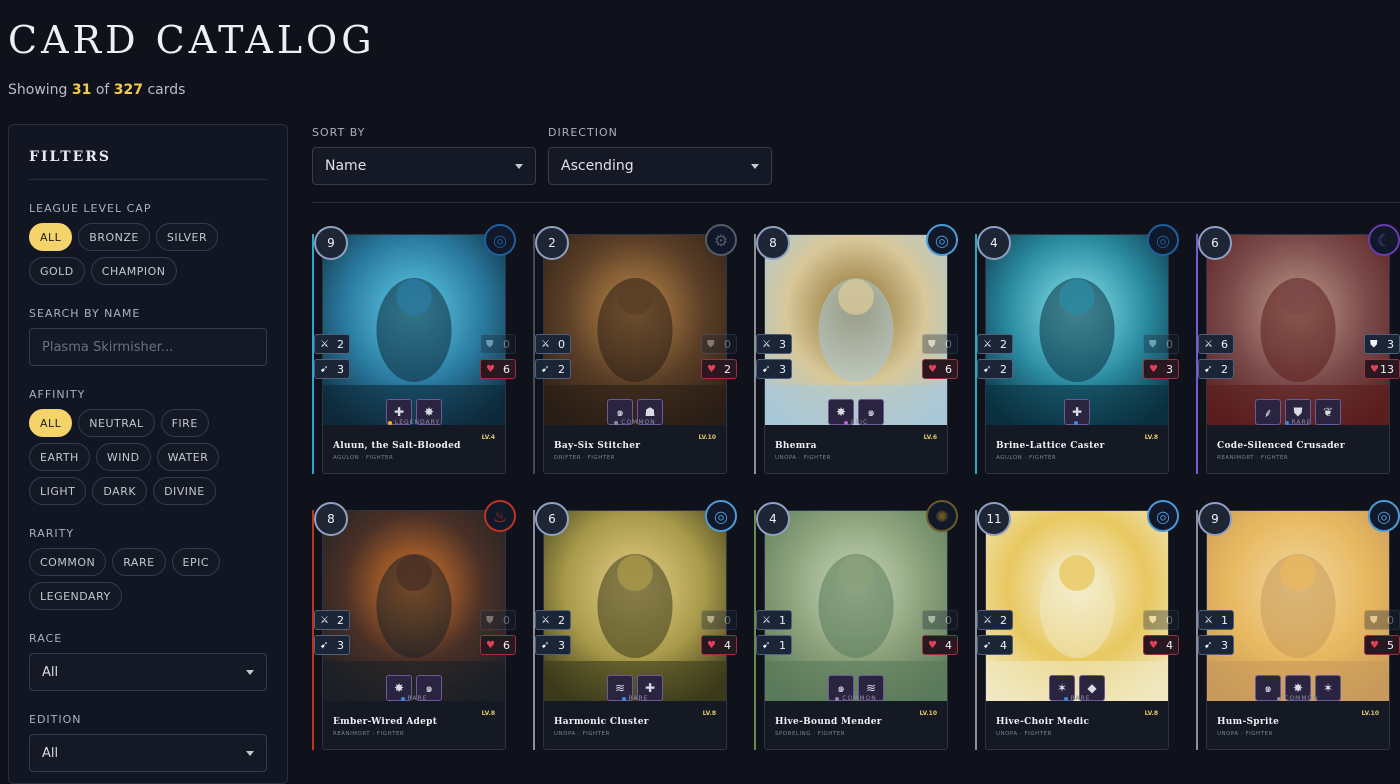  What do you see at coordinates (324, 645) in the screenshot?
I see `speed-icon: ➹` at bounding box center [324, 645].